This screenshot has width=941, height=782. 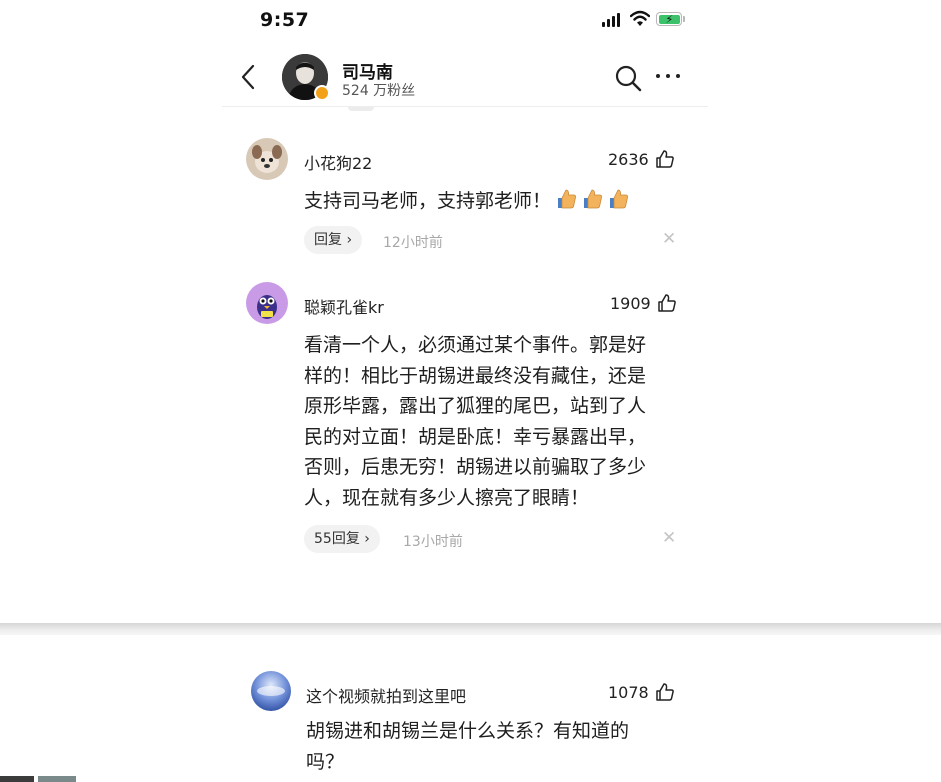 I want to click on dog-avatar-icon, so click(x=267, y=159).